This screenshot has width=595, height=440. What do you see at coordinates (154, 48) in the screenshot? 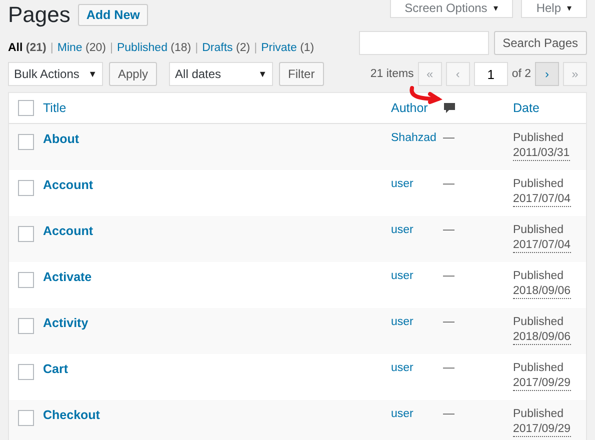
I see `status-filter-link: Published (18)` at bounding box center [154, 48].